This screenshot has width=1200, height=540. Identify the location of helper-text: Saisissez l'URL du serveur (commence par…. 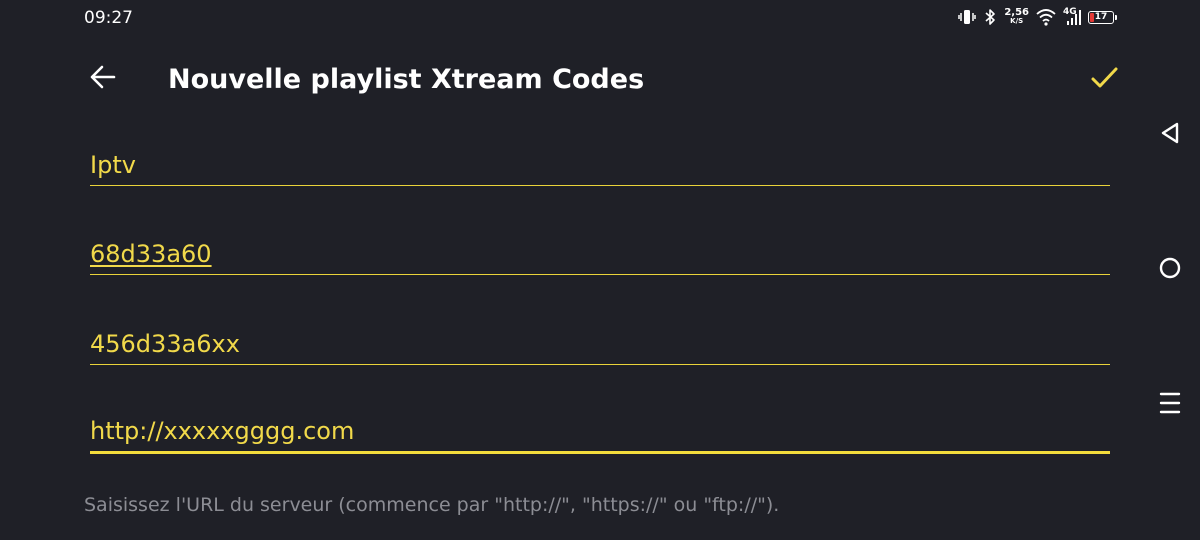
(432, 505).